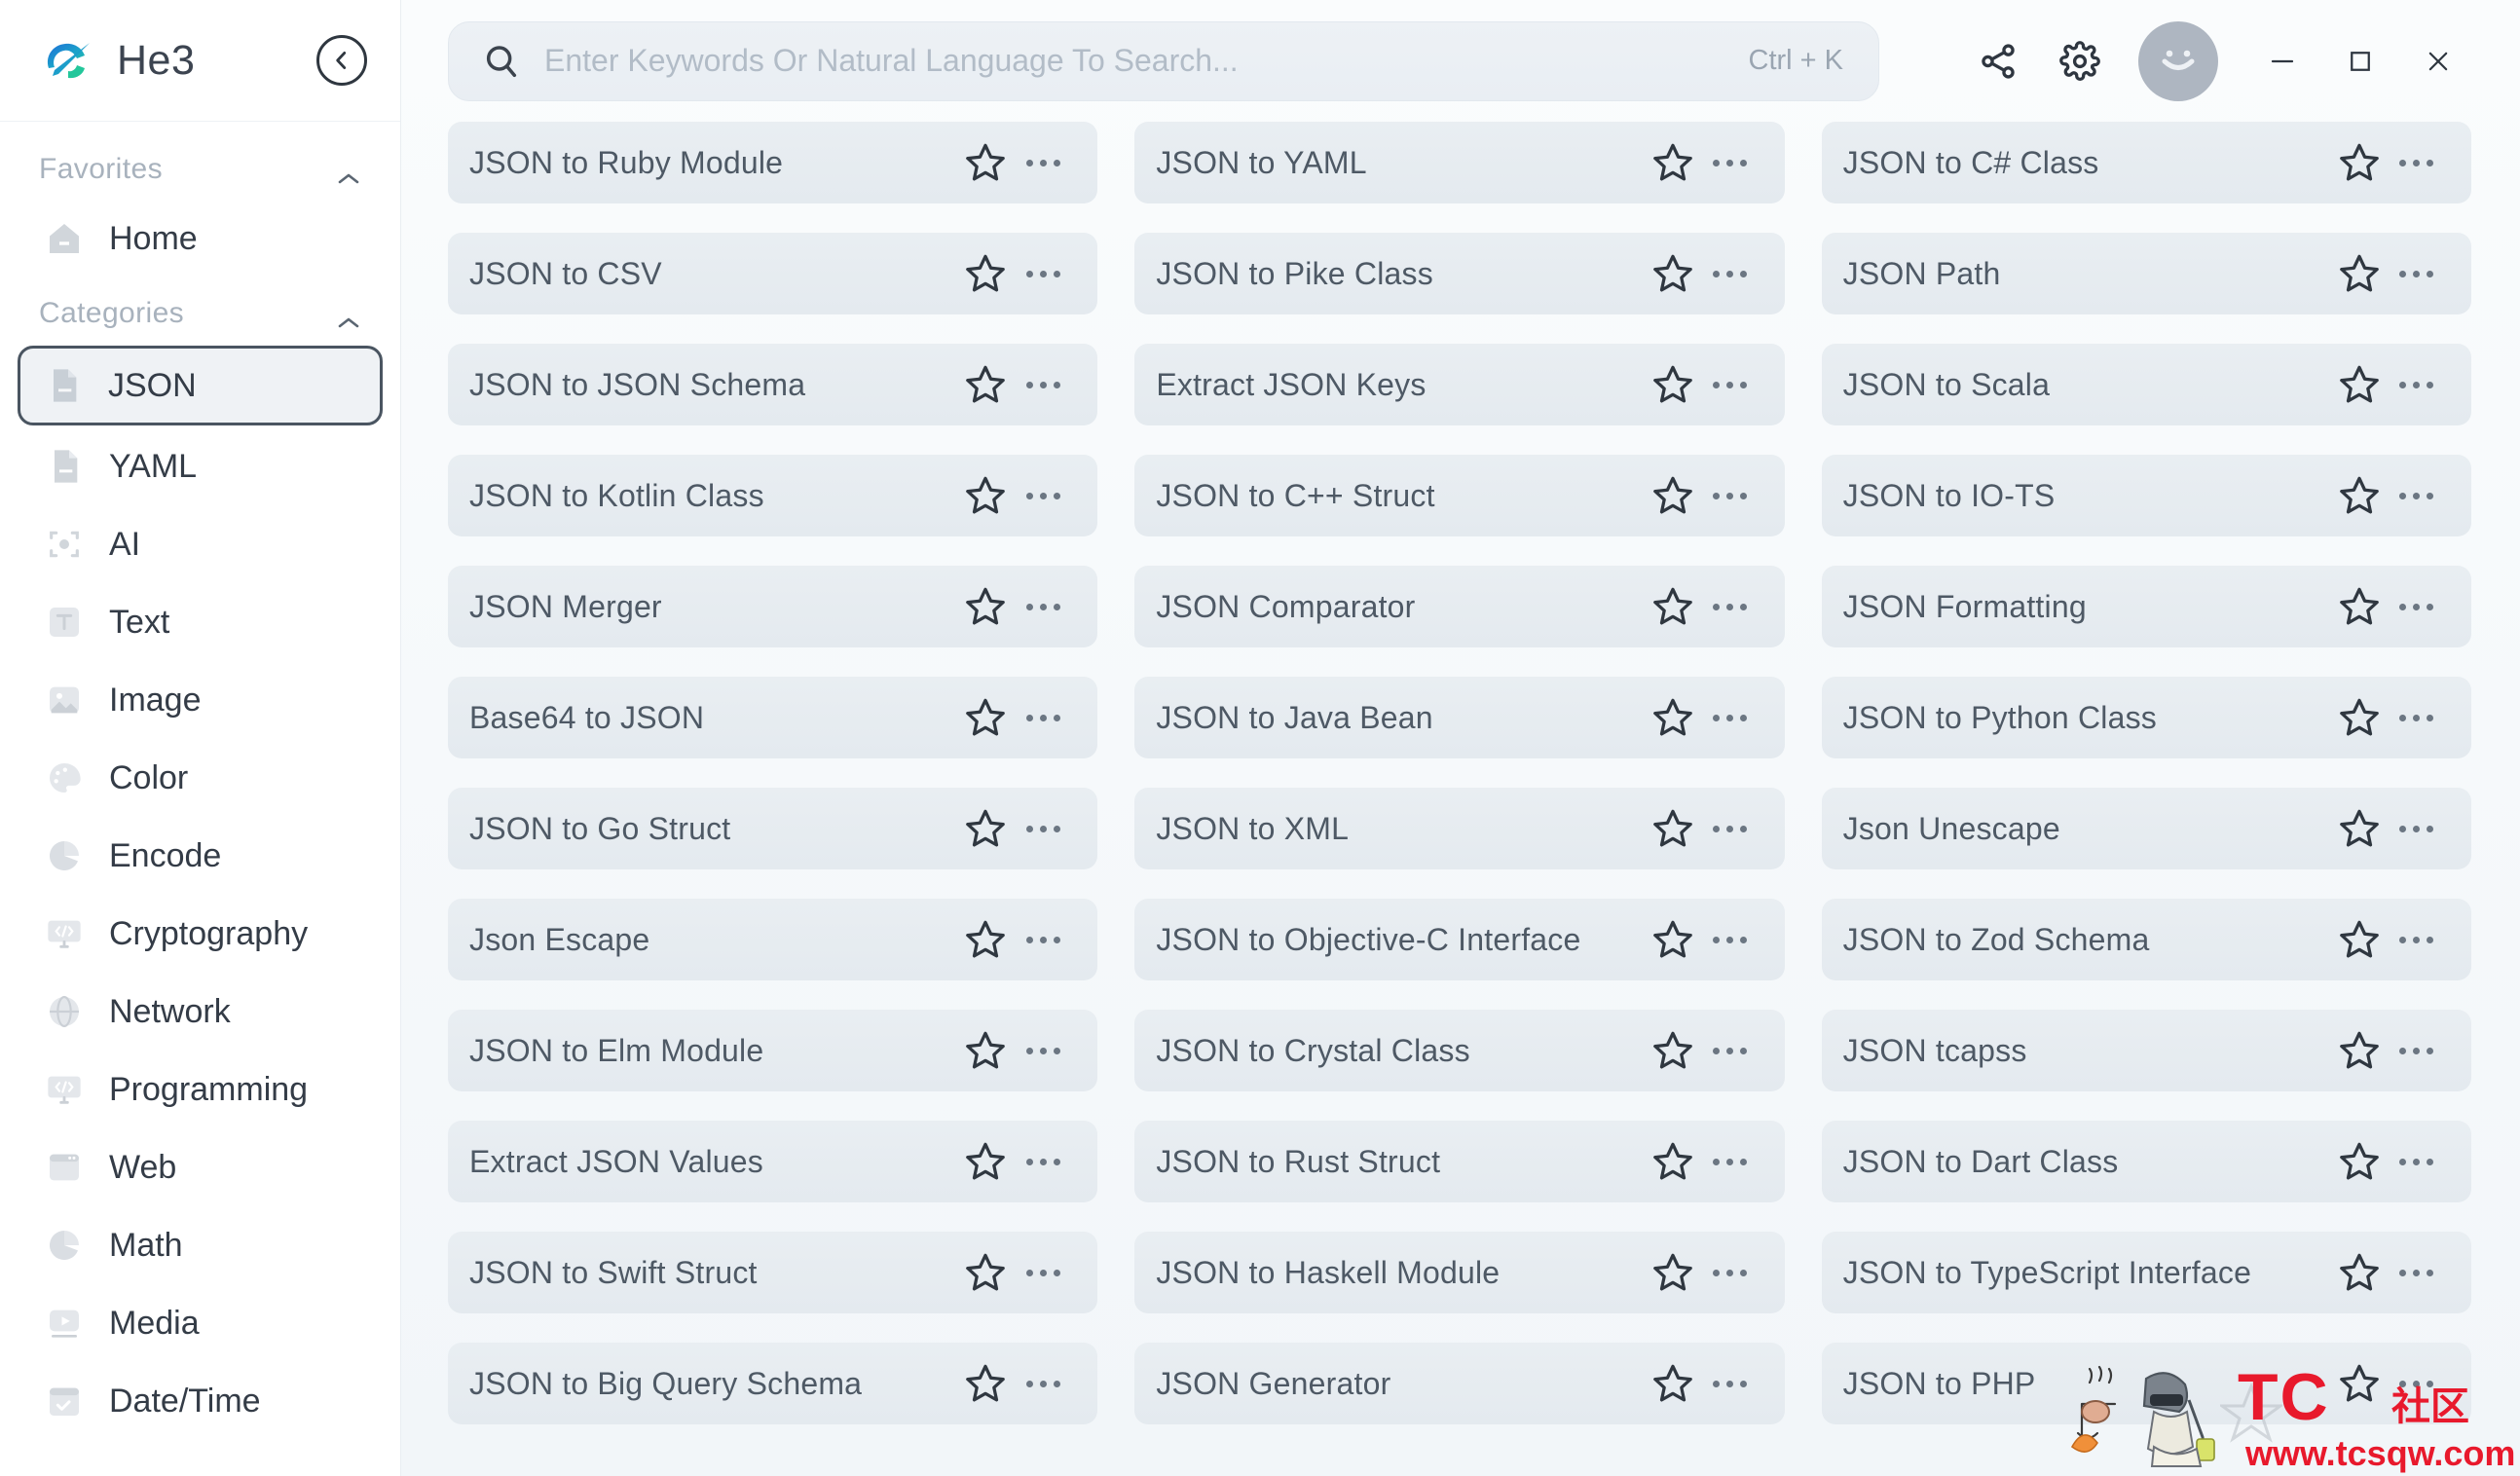 This screenshot has width=2520, height=1476. I want to click on tool-card: JSON to Big Query Schema, so click(773, 1383).